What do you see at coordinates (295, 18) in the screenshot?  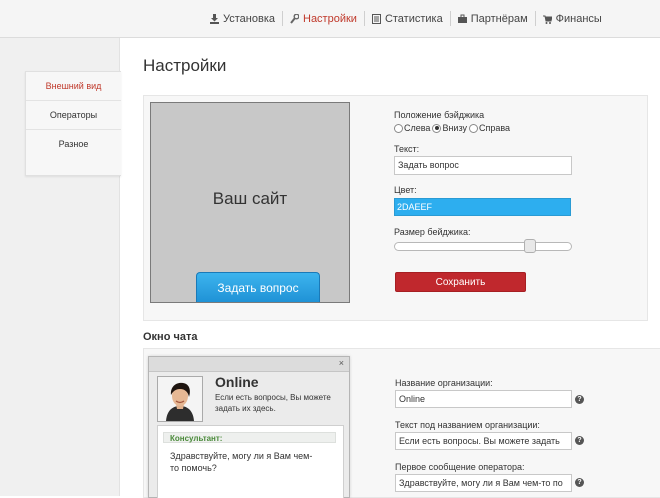 I see `wrench-icon` at bounding box center [295, 18].